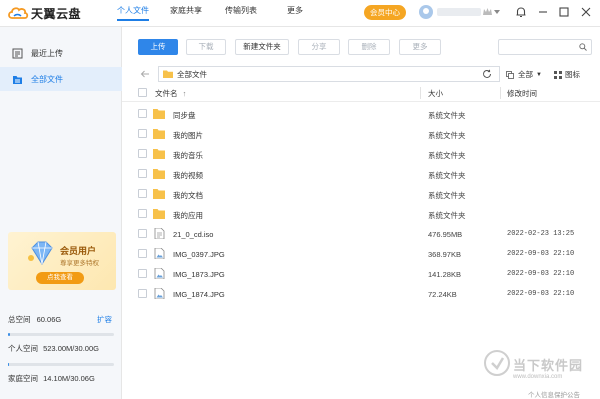 This screenshot has height=399, width=600. Describe the element at coordinates (497, 12) in the screenshot. I see `chevron-down-icon` at that location.